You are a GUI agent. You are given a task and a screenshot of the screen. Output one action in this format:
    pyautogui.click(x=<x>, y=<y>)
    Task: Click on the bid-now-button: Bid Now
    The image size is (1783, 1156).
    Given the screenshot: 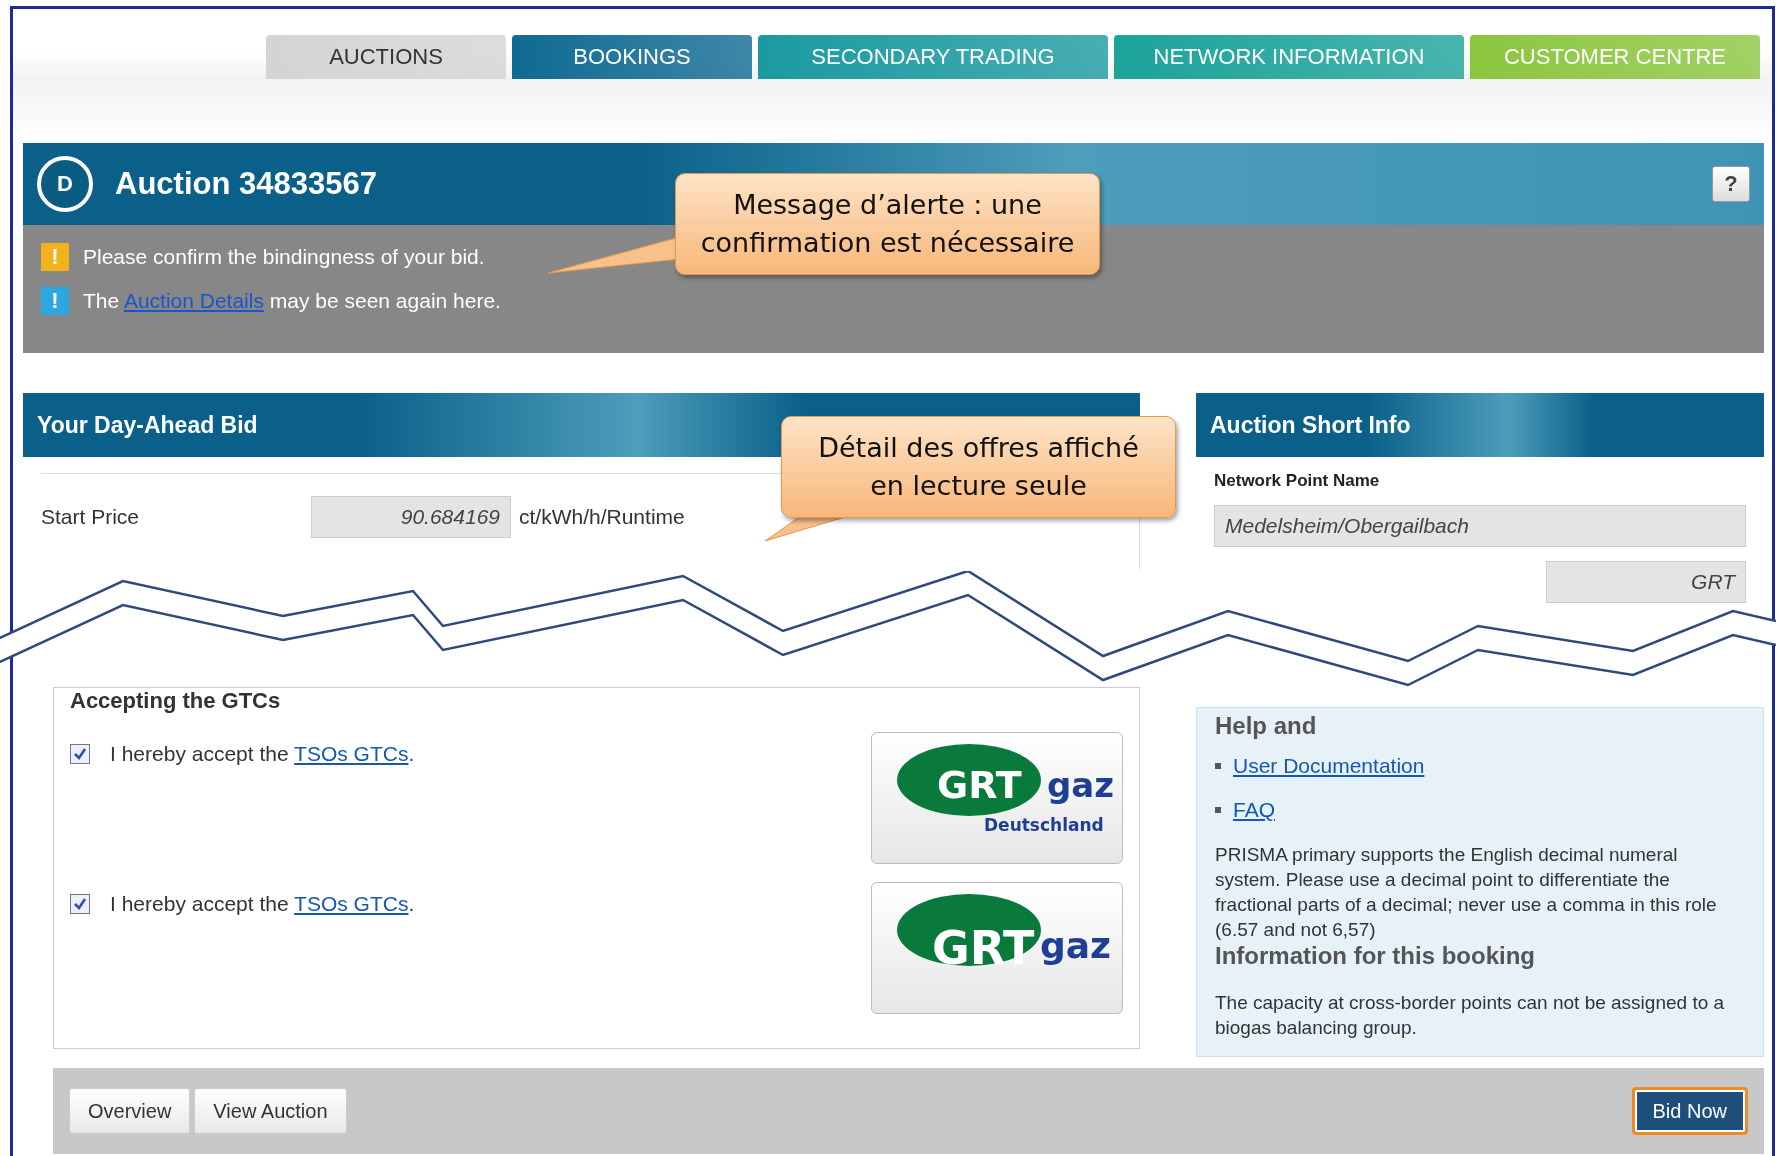 What is the action you would take?
    pyautogui.click(x=1689, y=1111)
    